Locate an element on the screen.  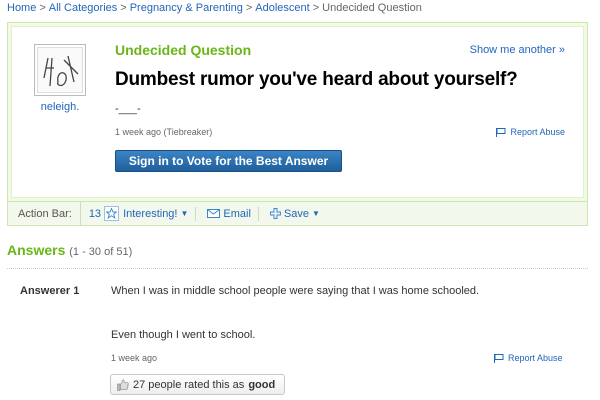
rating-text: 27 people rated this as is located at coordinates (189, 384).